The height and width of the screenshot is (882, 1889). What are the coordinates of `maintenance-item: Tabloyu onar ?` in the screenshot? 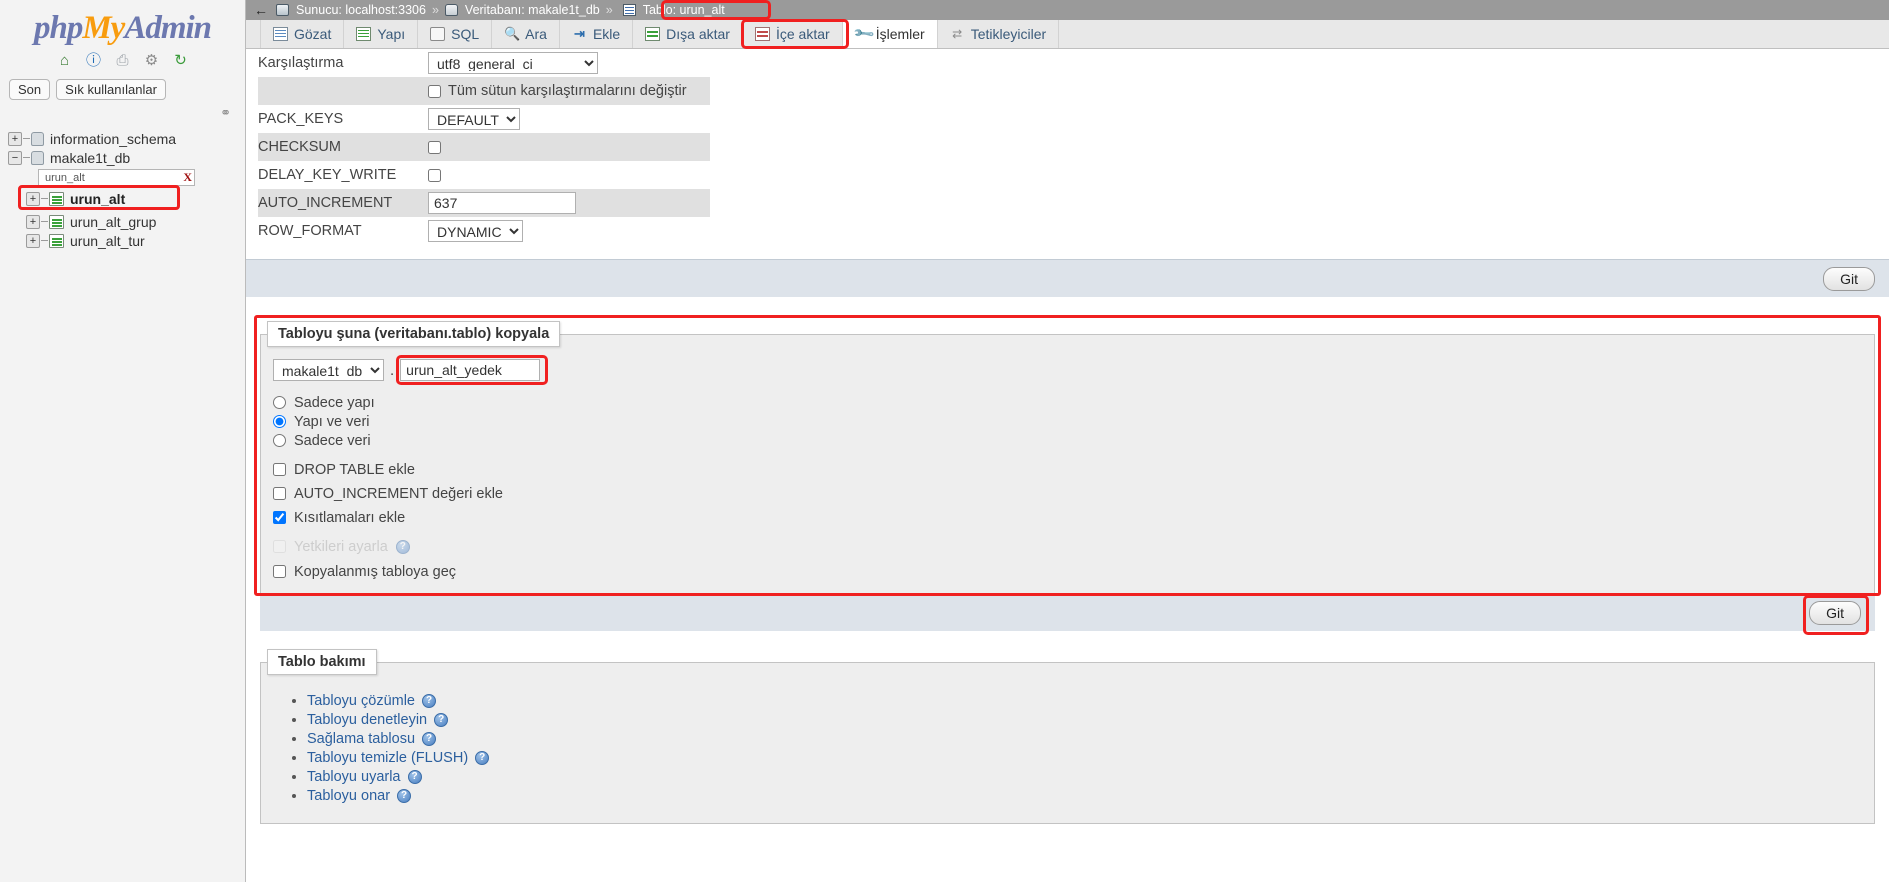 It's located at (1090, 796).